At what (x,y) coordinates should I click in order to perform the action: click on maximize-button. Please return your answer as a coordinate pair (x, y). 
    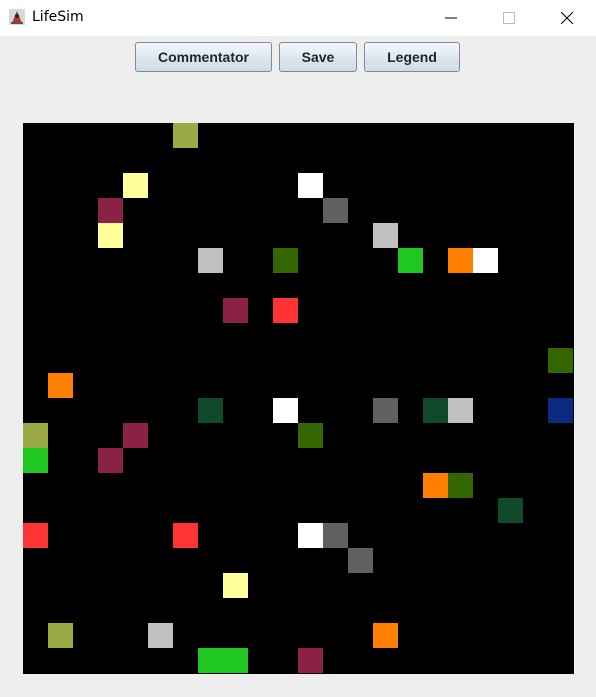
    Looking at the image, I should click on (509, 18).